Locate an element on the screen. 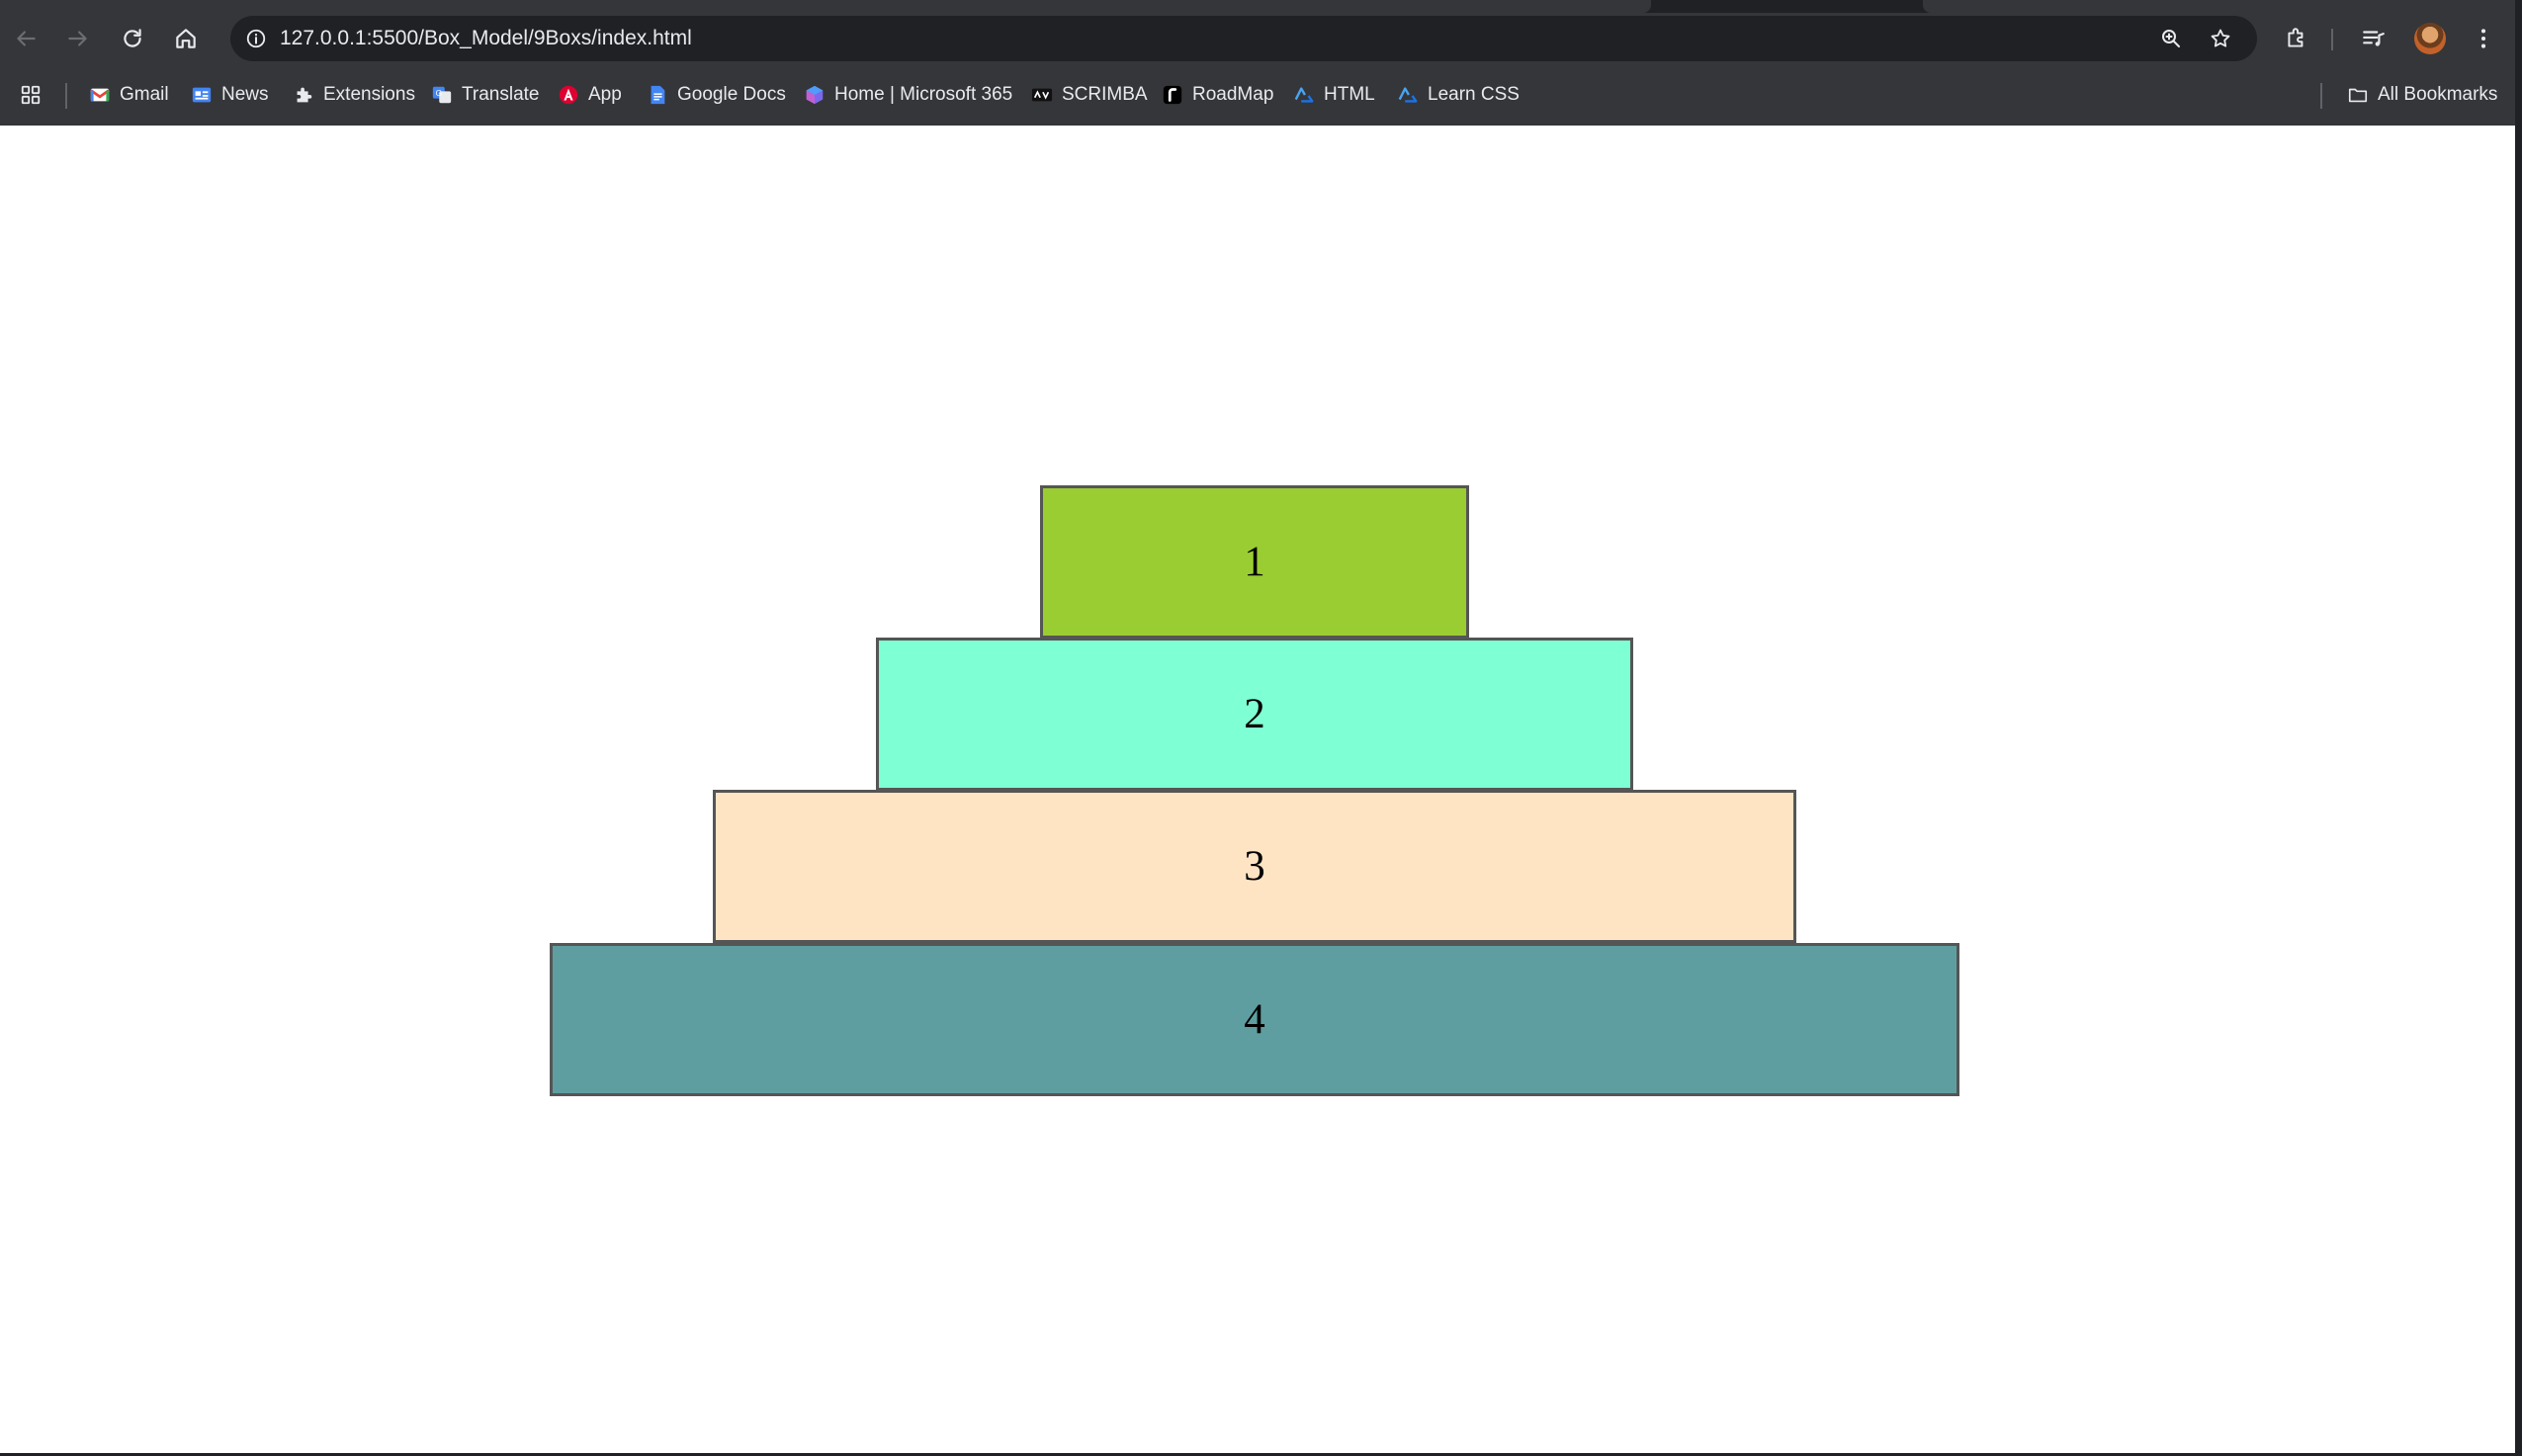  bookmark-label: Google Docs is located at coordinates (731, 94).